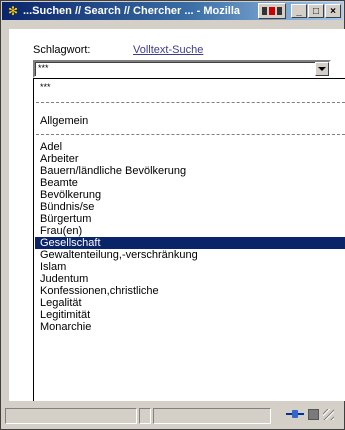 The height and width of the screenshot is (430, 345). I want to click on option-item: Bündnis/se, so click(190, 207).